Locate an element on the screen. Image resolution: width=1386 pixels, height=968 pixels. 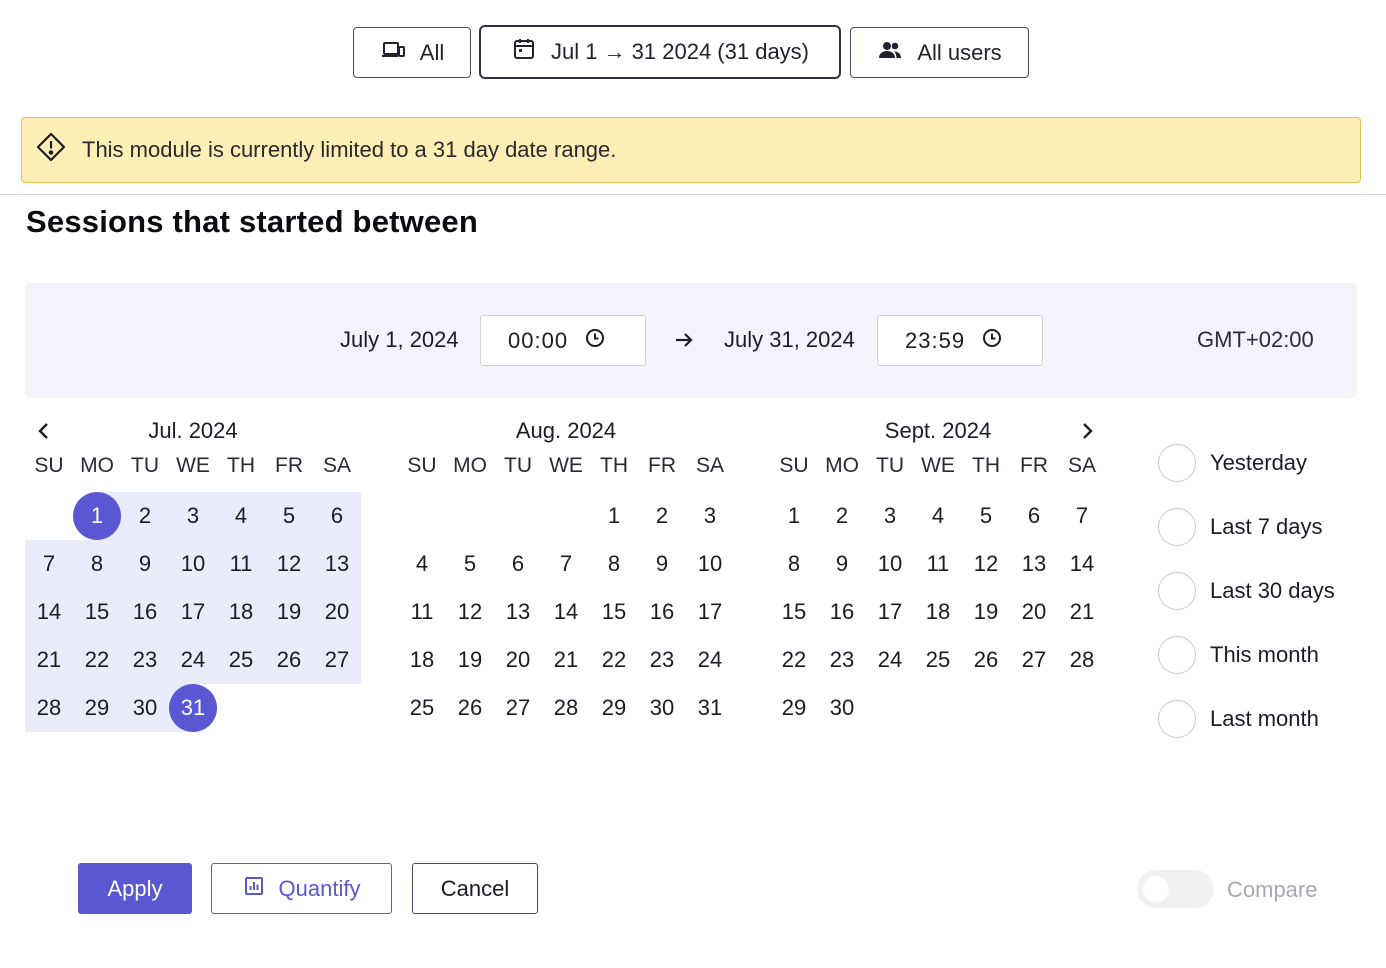
end-time-input: 23:59 is located at coordinates (960, 340).